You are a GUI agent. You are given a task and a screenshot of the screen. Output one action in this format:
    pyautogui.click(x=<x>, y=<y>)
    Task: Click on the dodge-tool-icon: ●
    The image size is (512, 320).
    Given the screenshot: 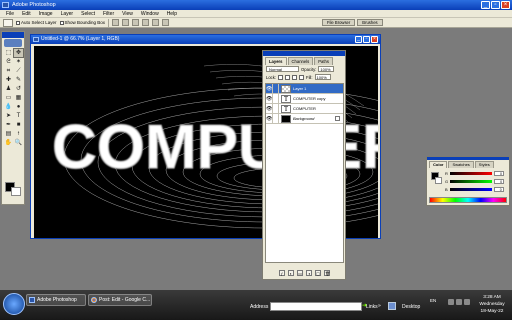 What is the action you would take?
    pyautogui.click(x=18, y=107)
    